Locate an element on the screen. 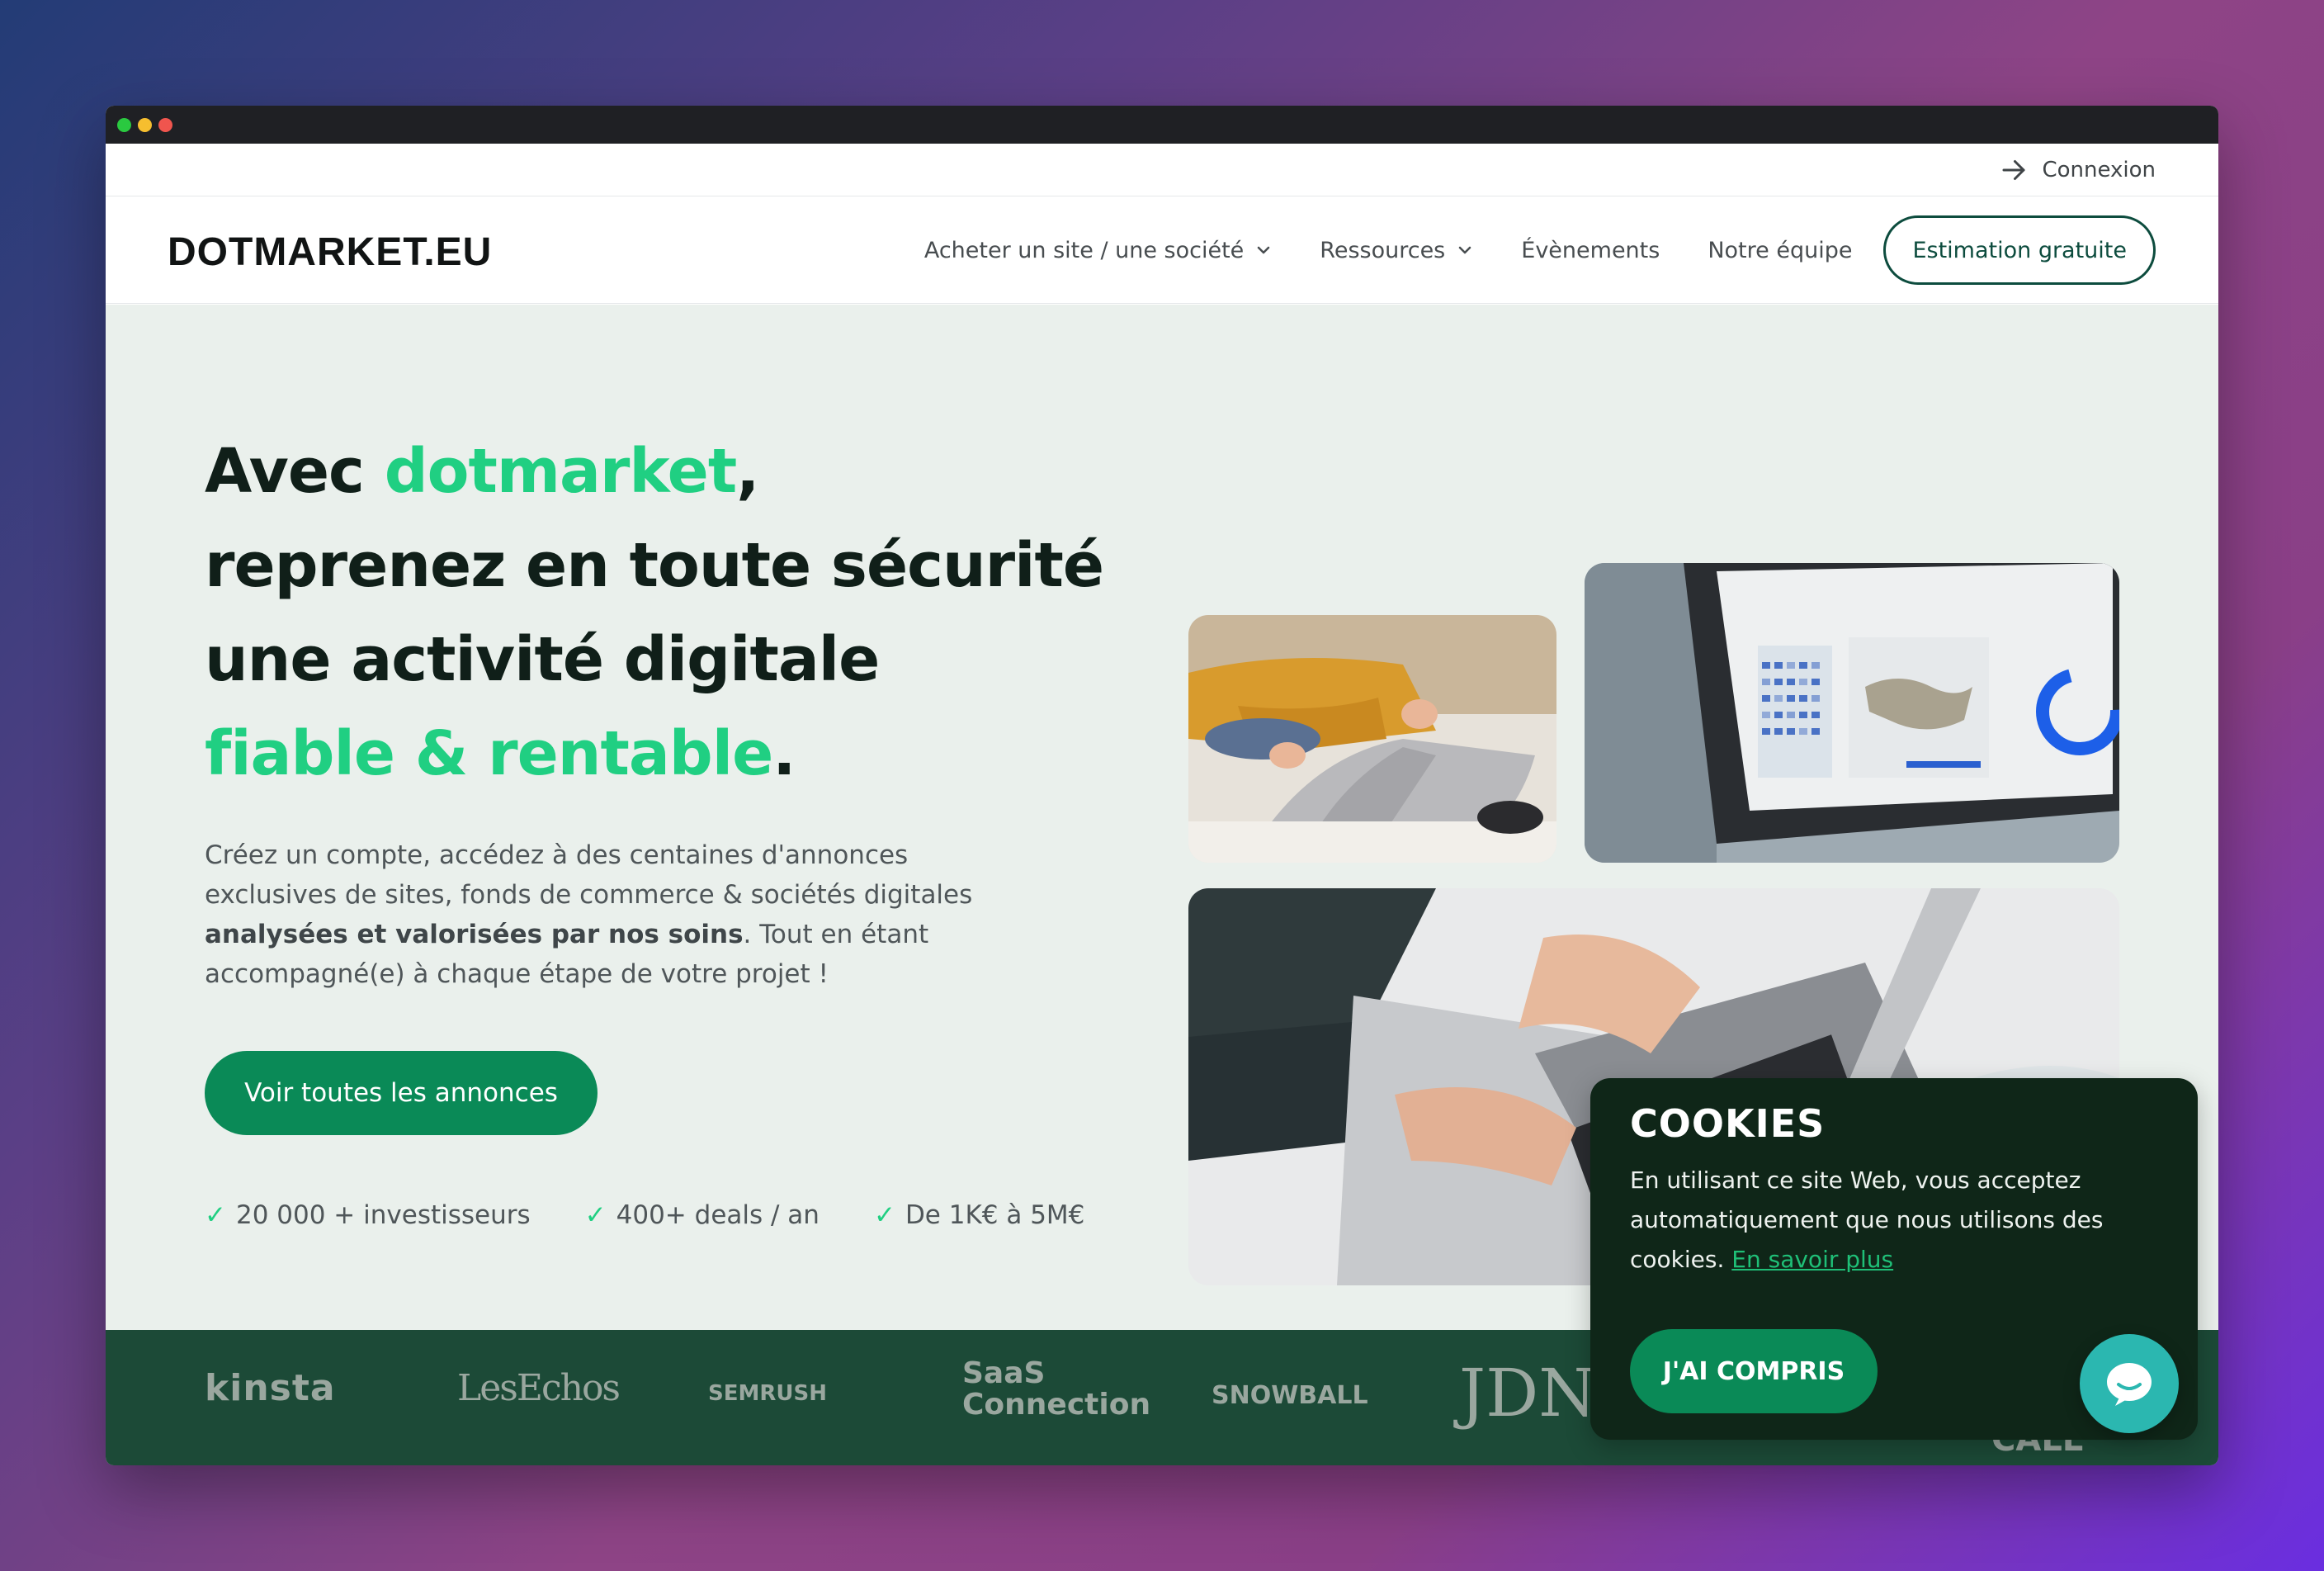  chat-launcher-button is located at coordinates (2129, 1383).